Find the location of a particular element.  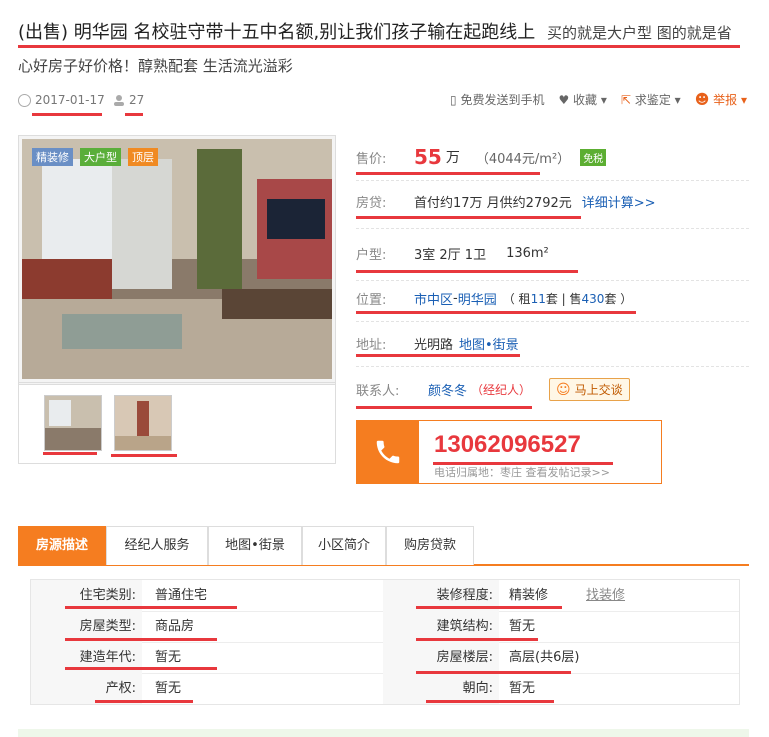

area-value: 136m² is located at coordinates (527, 253).